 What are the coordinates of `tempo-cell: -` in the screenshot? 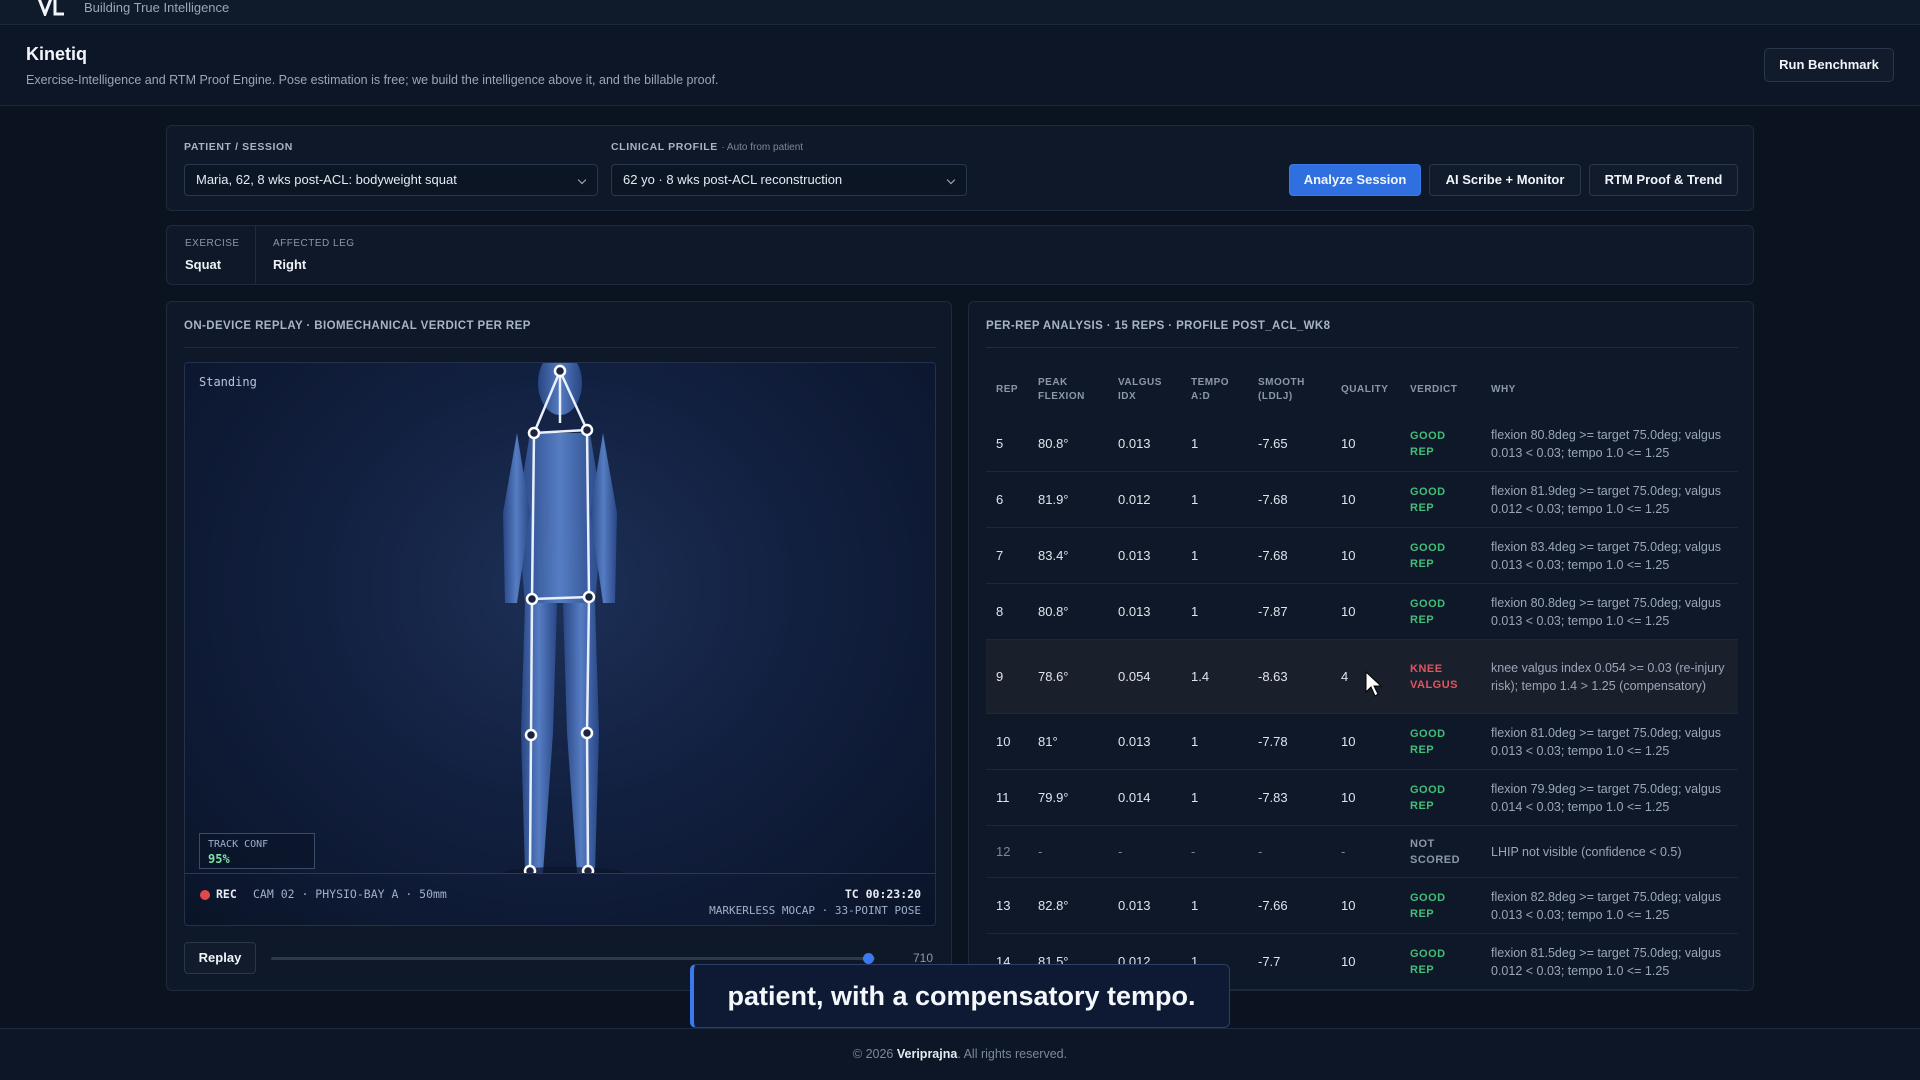 It's located at (1193, 851).